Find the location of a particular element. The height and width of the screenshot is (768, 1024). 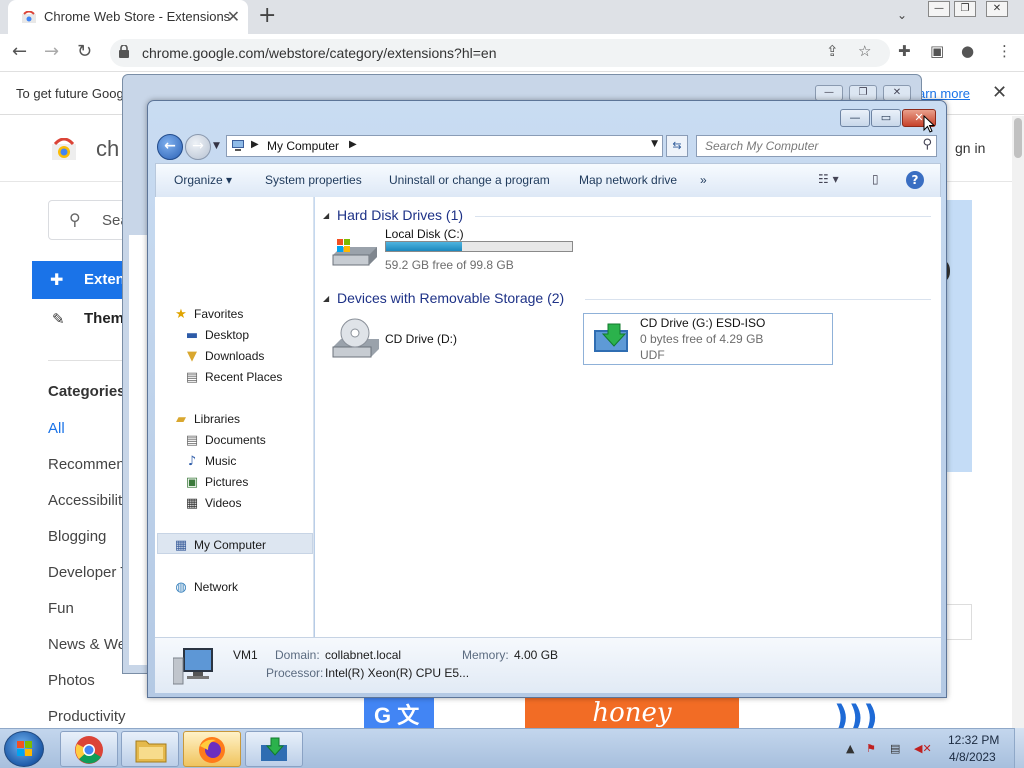

star-icon: ★ is located at coordinates (181, 314).